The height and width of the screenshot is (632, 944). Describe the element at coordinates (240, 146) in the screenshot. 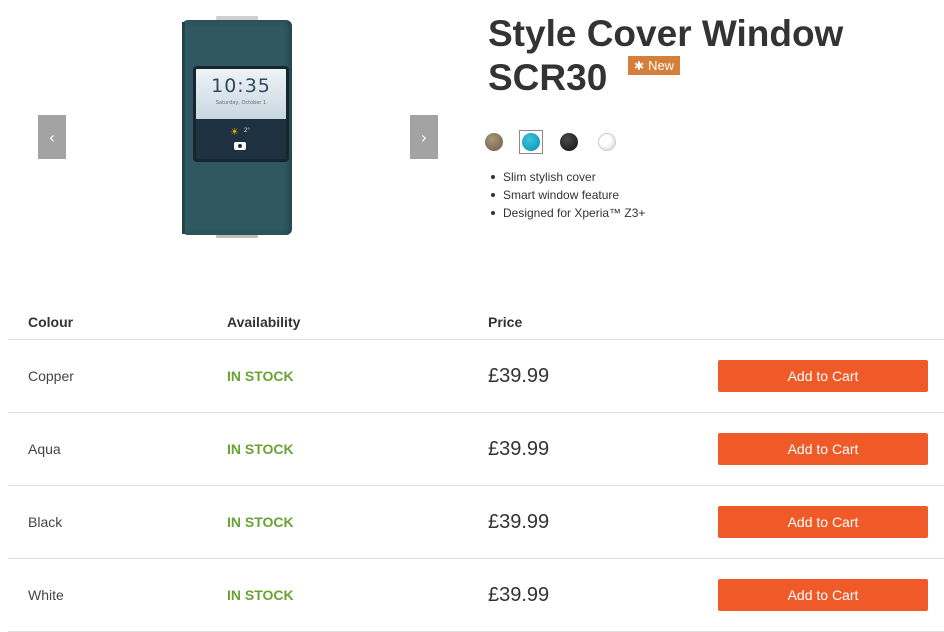

I see `camera-icon` at that location.